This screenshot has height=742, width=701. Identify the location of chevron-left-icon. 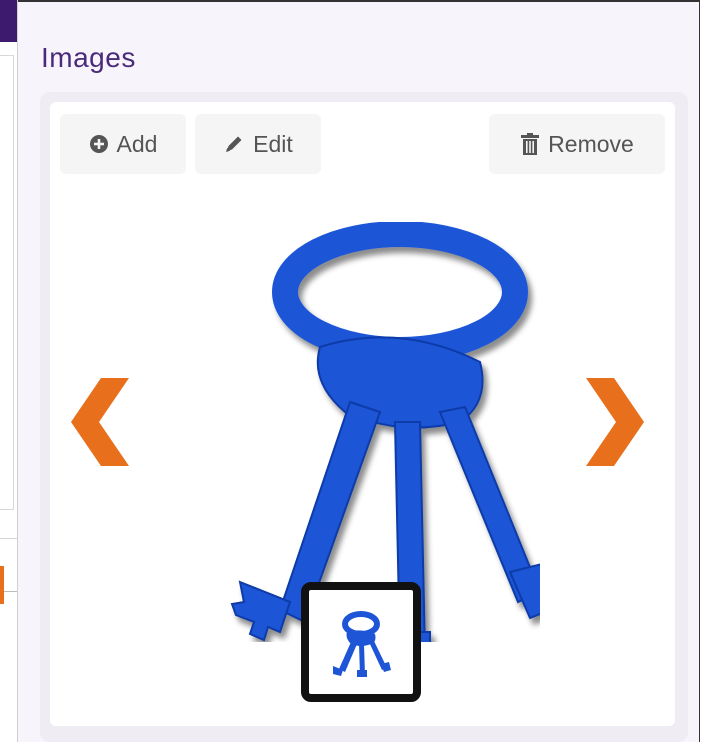
(100, 422).